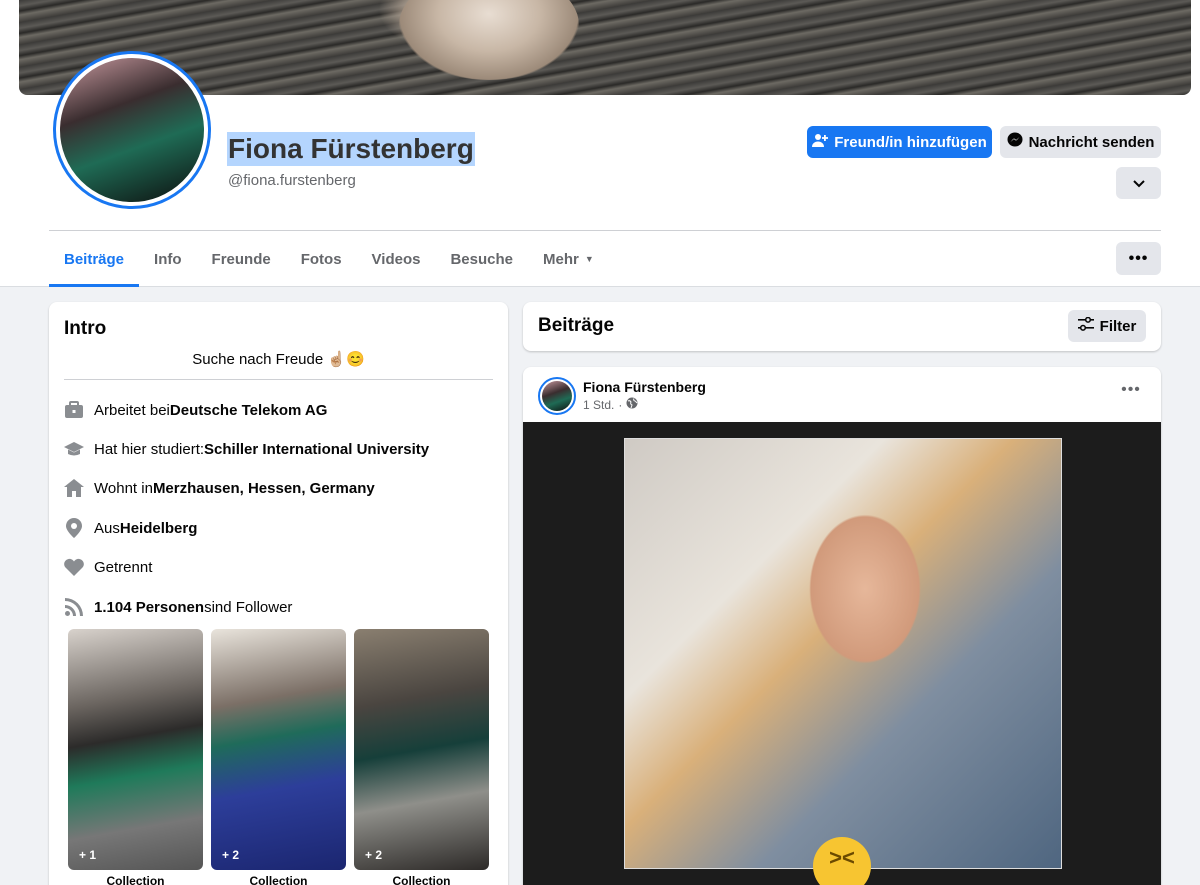 This screenshot has height=885, width=1200. I want to click on posts-header-card: Beiträge Filter, so click(842, 326).